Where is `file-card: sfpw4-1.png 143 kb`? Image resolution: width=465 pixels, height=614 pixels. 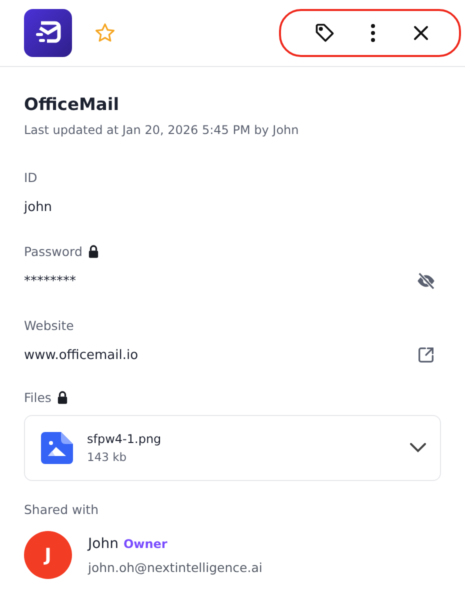
file-card: sfpw4-1.png 143 kb is located at coordinates (232, 448).